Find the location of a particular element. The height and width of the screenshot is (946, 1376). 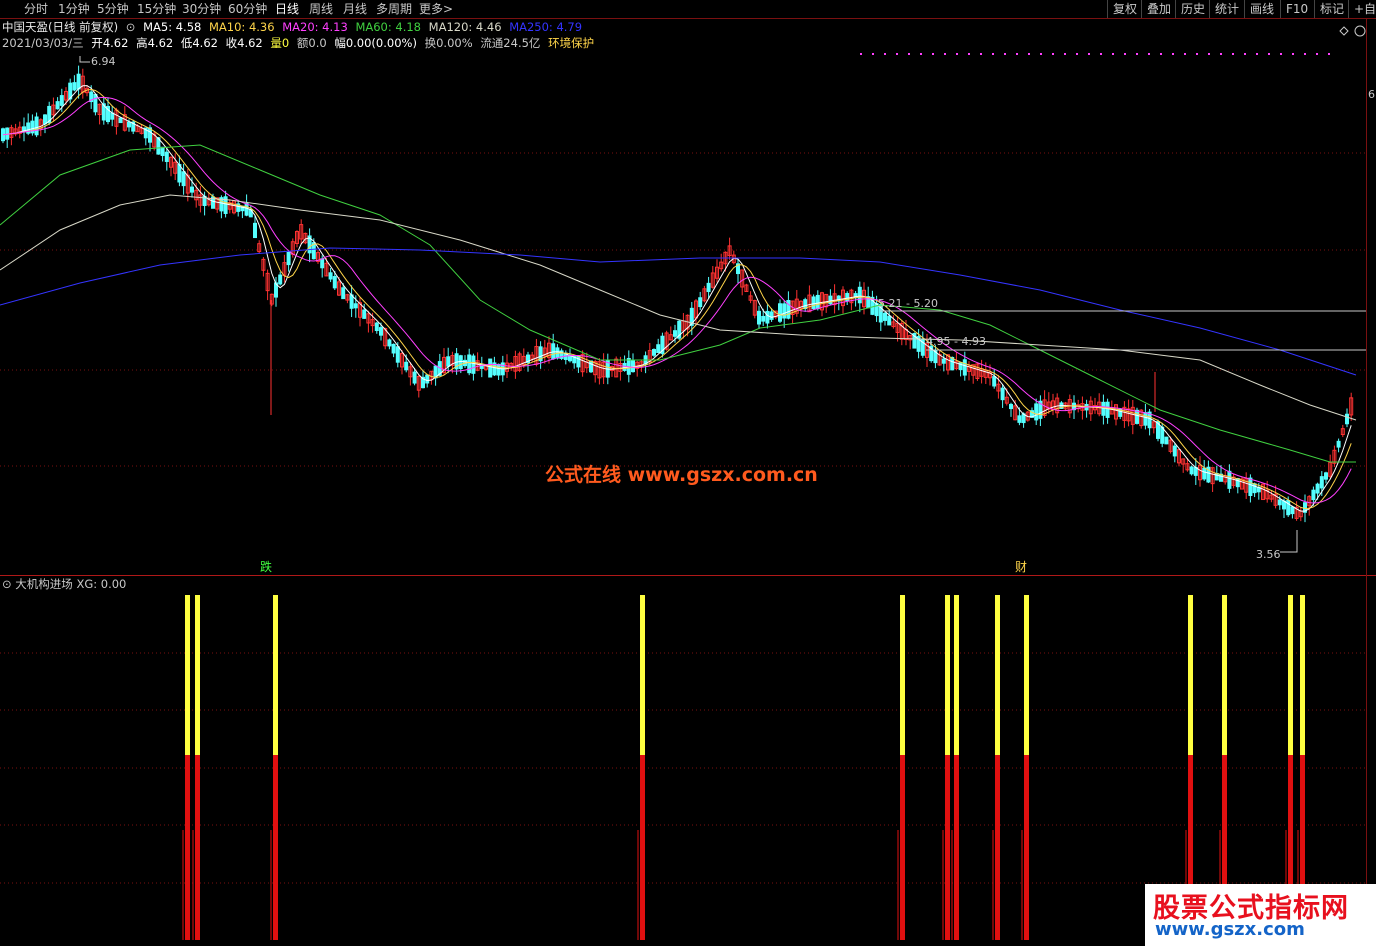

diamond-icon is located at coordinates (1344, 31).